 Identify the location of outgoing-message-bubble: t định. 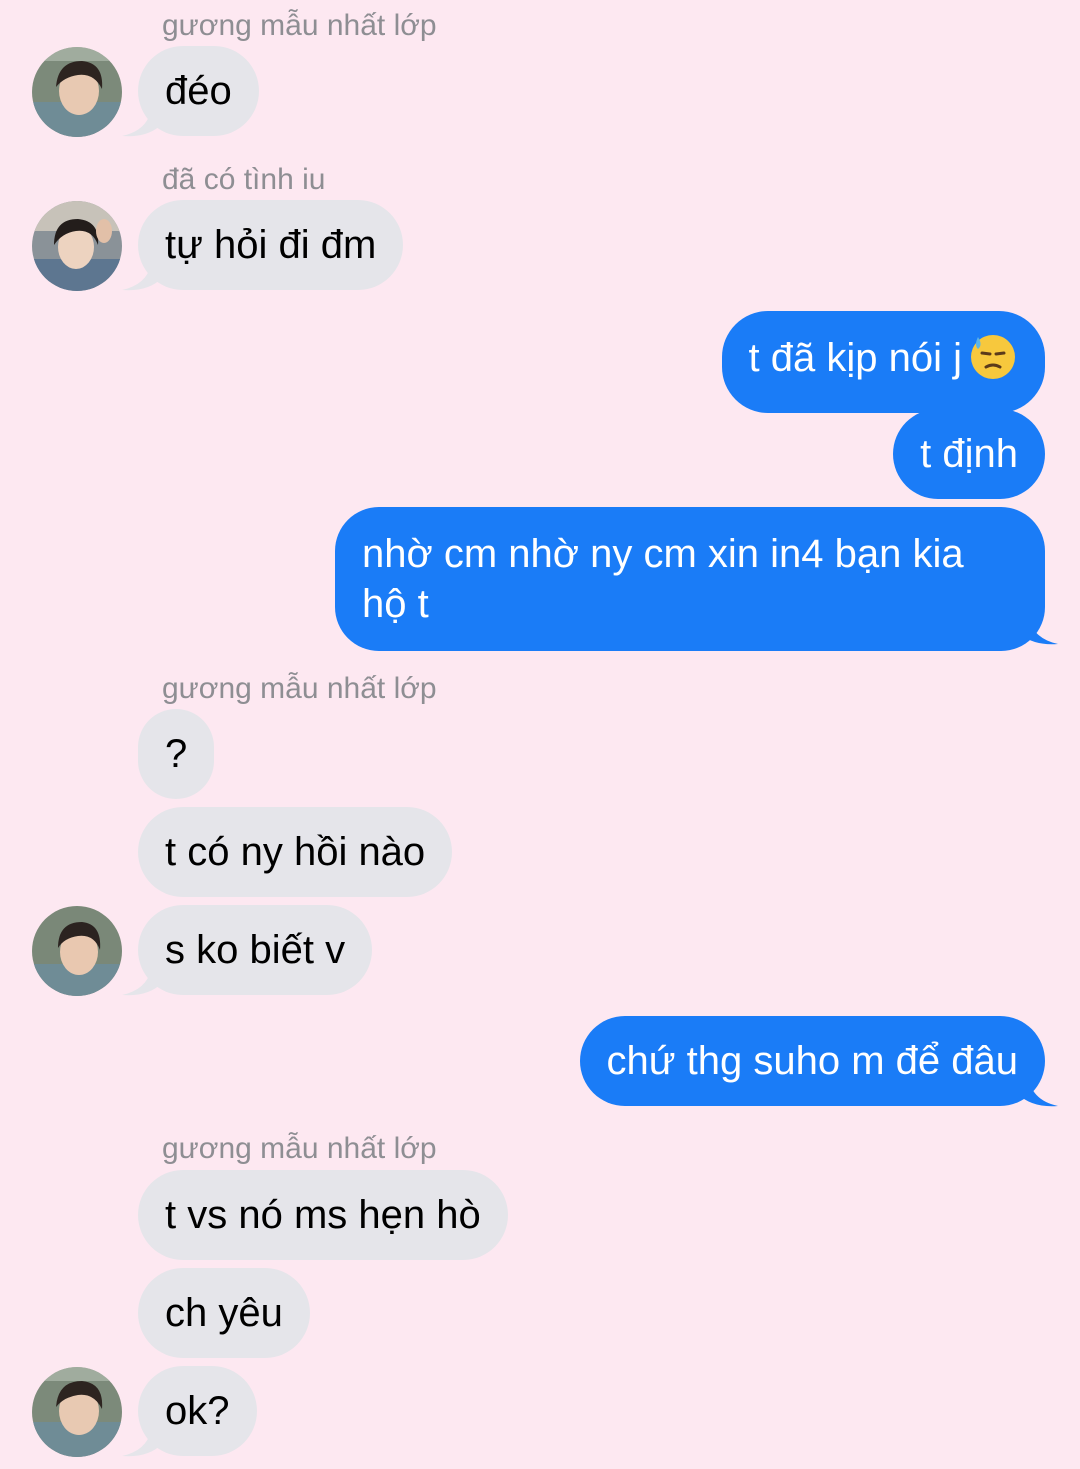
(969, 454).